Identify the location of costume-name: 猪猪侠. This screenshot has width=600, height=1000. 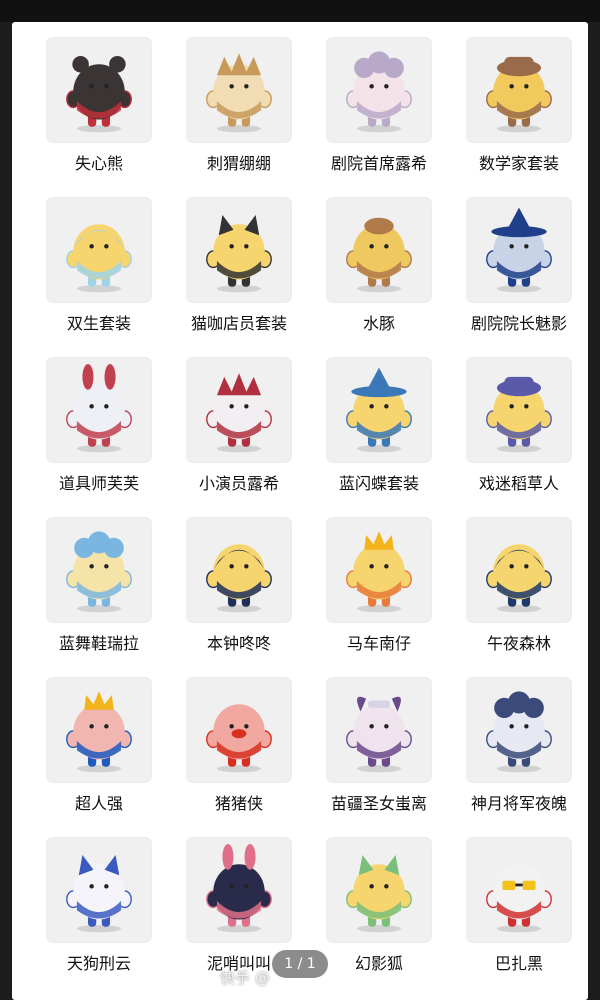
(238, 803).